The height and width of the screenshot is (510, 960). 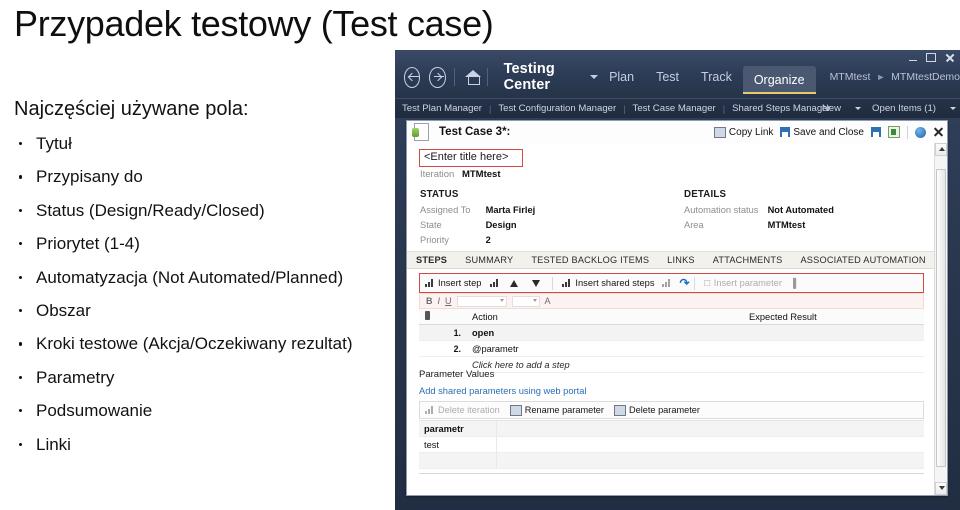 What do you see at coordinates (787, 225) in the screenshot?
I see `area-value: MTMtest` at bounding box center [787, 225].